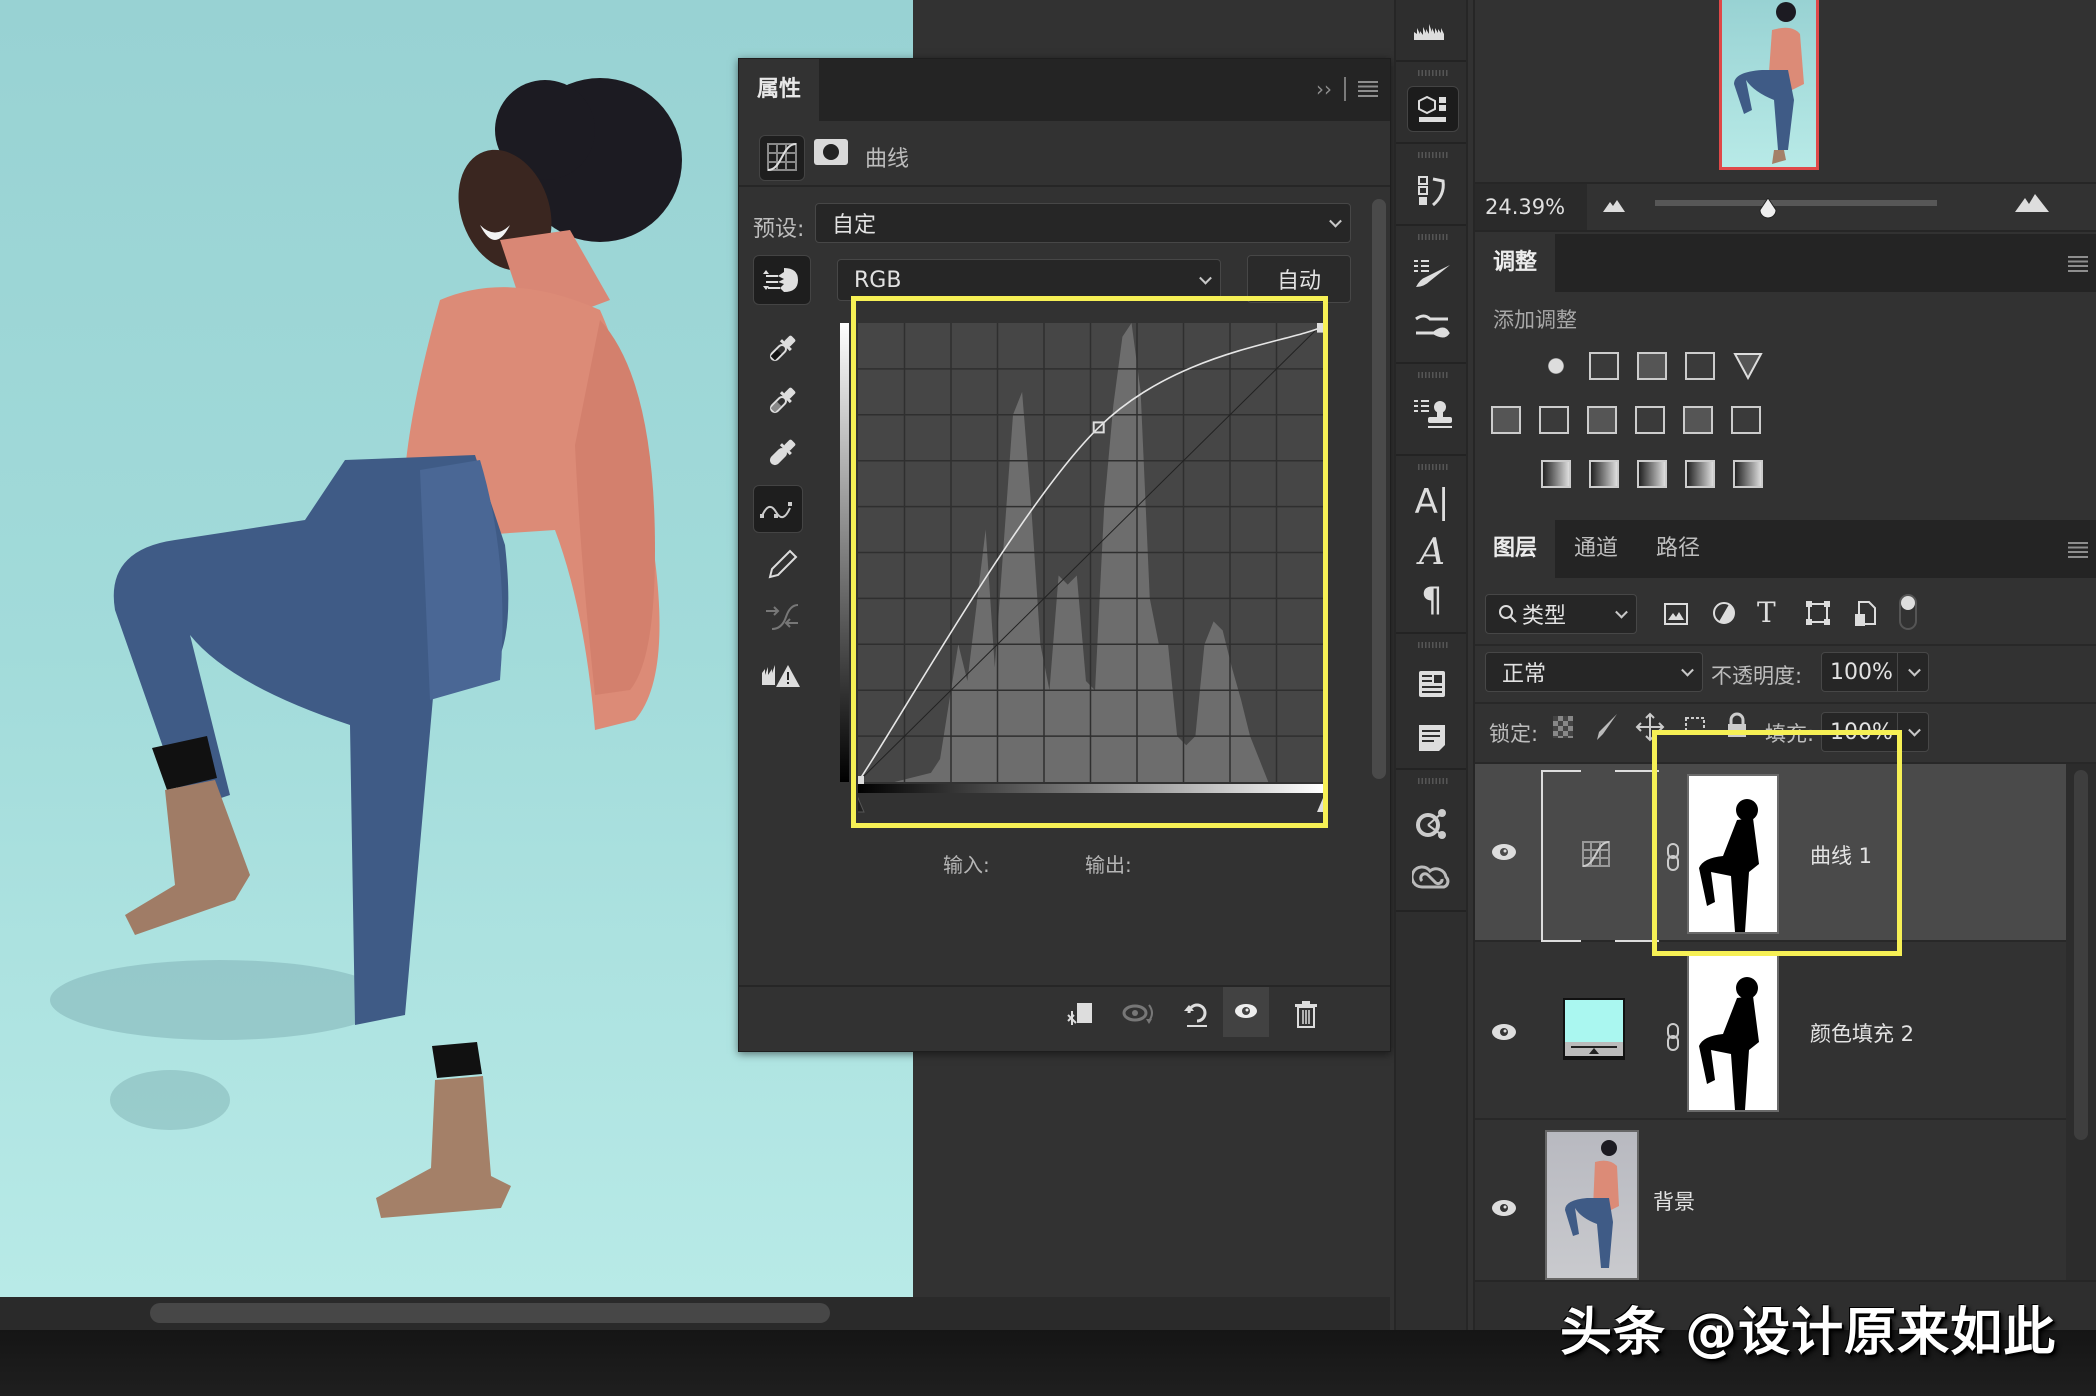 This screenshot has height=1396, width=2096. I want to click on levels-icon, so click(1604, 366).